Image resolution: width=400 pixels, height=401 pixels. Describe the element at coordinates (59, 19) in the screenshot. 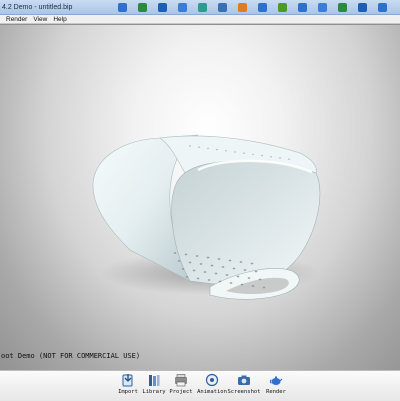

I see `menu-help: Help` at that location.